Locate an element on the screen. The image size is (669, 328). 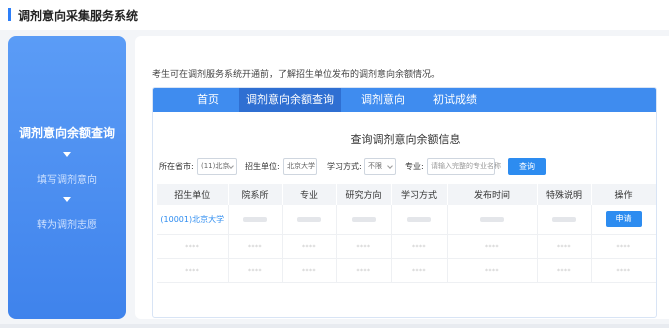
cell-mode is located at coordinates (419, 220).